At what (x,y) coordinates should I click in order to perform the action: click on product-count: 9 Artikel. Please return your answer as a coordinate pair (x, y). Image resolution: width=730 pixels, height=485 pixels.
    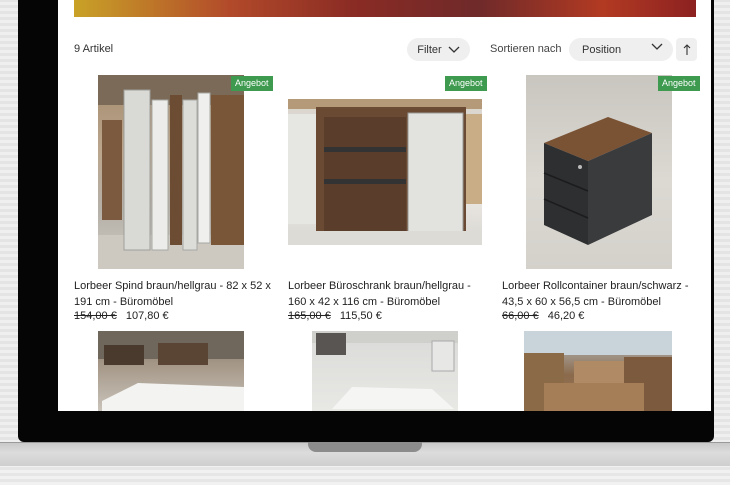
    Looking at the image, I should click on (94, 49).